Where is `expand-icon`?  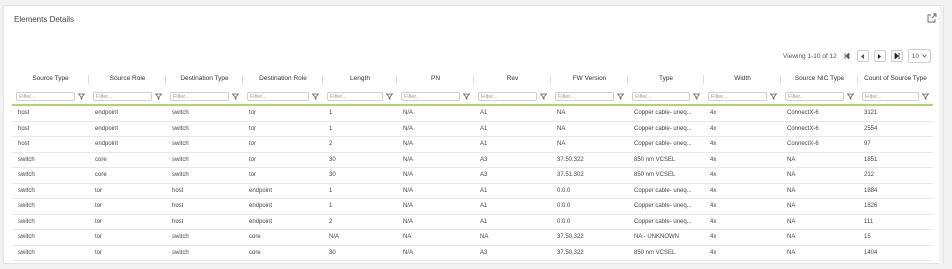 expand-icon is located at coordinates (932, 18).